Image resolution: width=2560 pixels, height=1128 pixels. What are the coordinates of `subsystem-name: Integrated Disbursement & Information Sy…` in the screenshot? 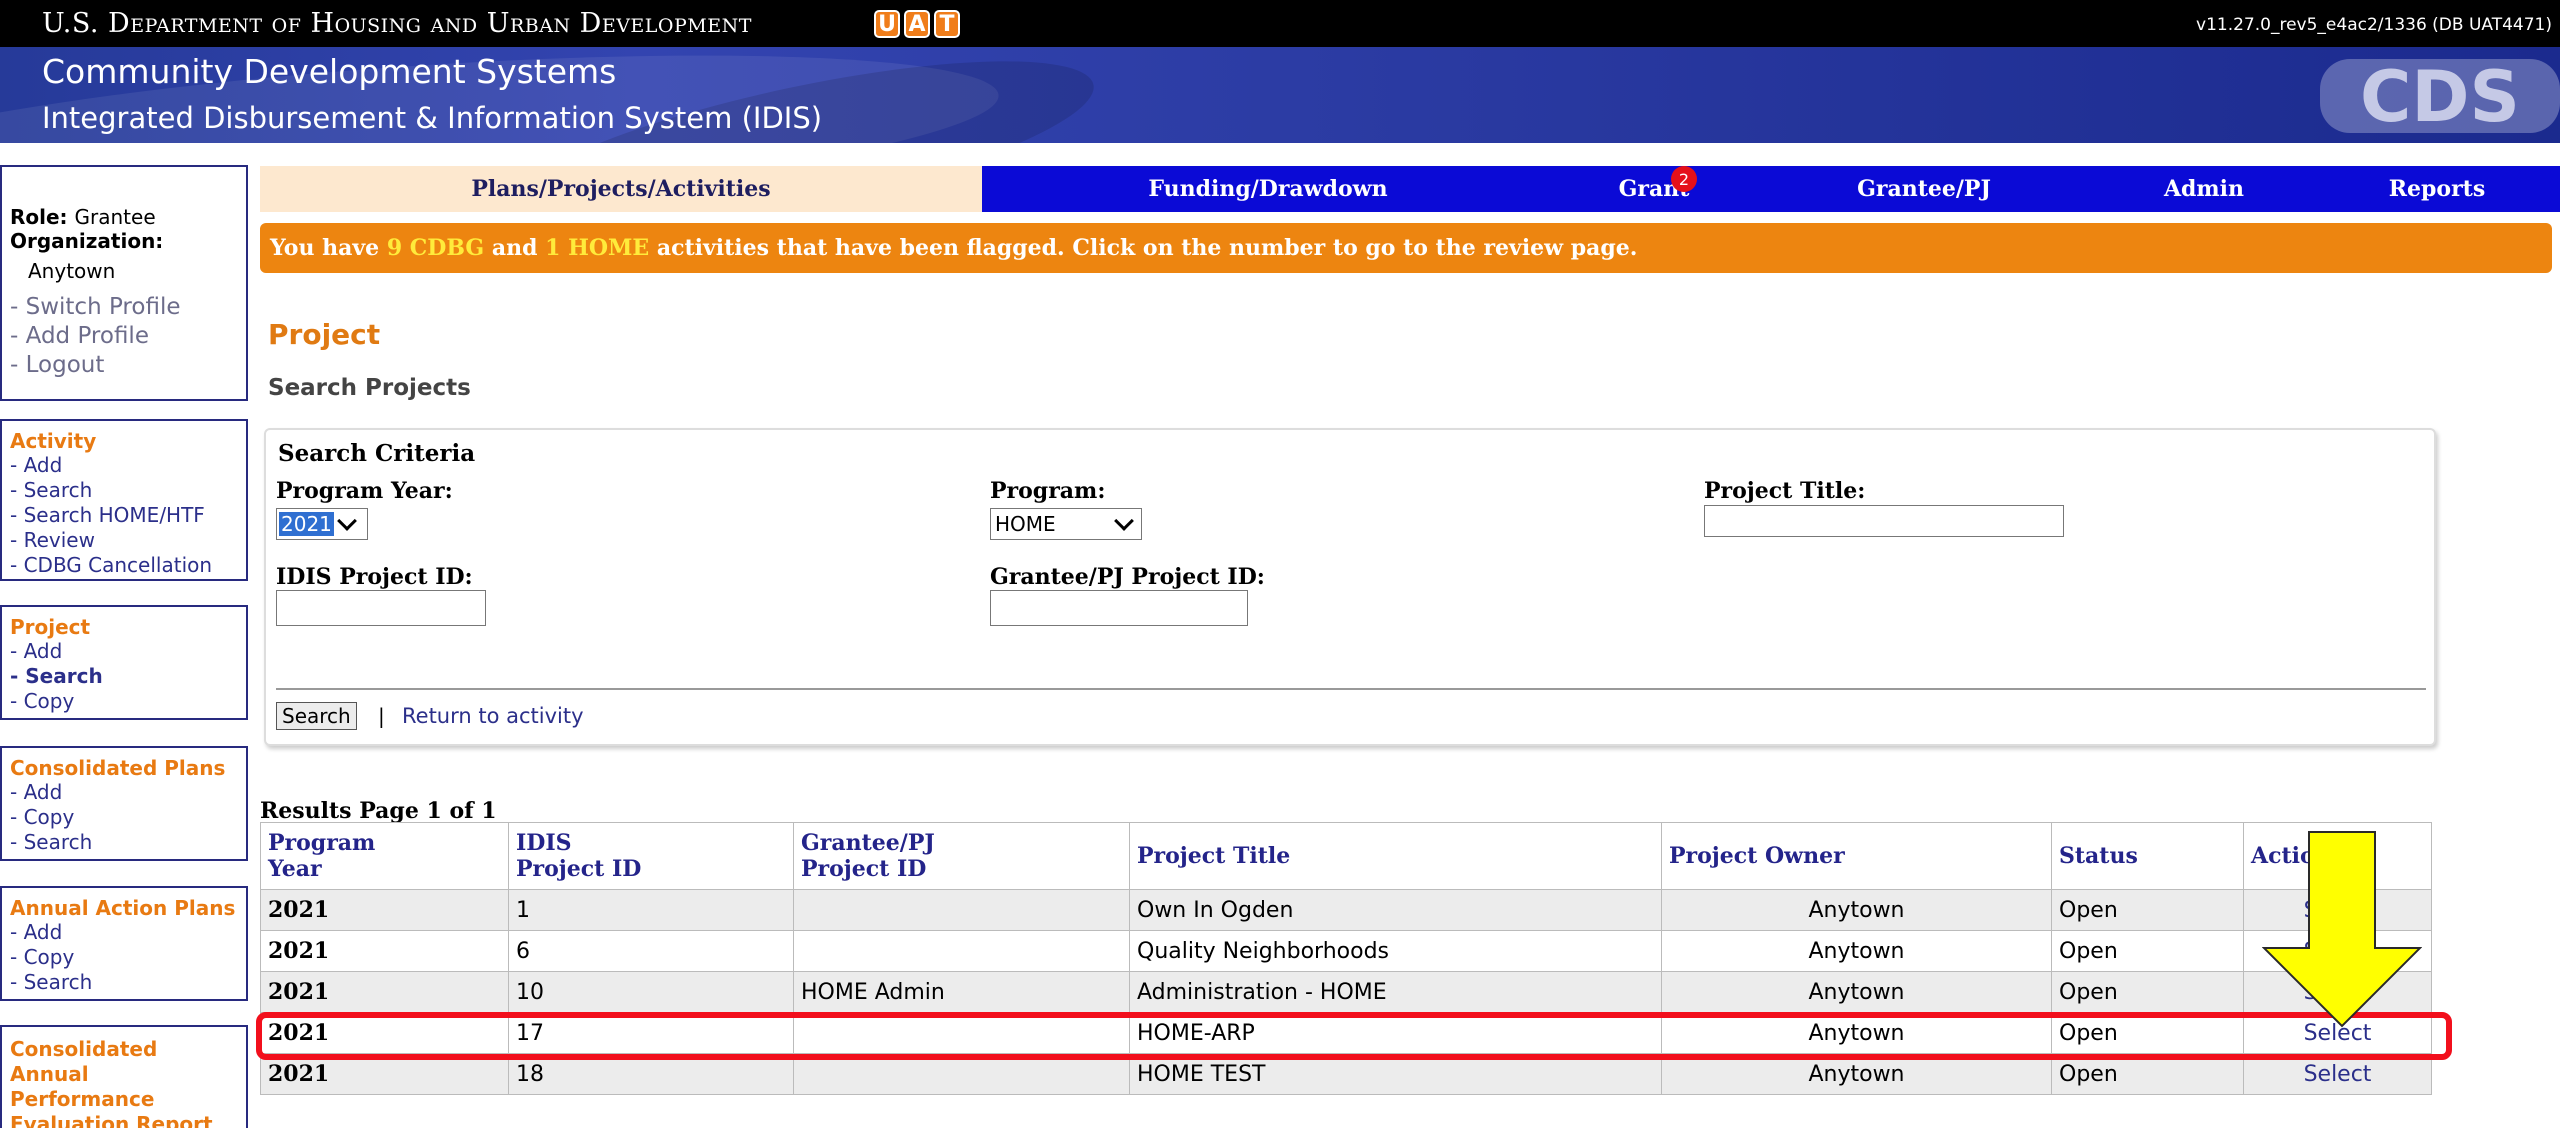 It's located at (432, 118).